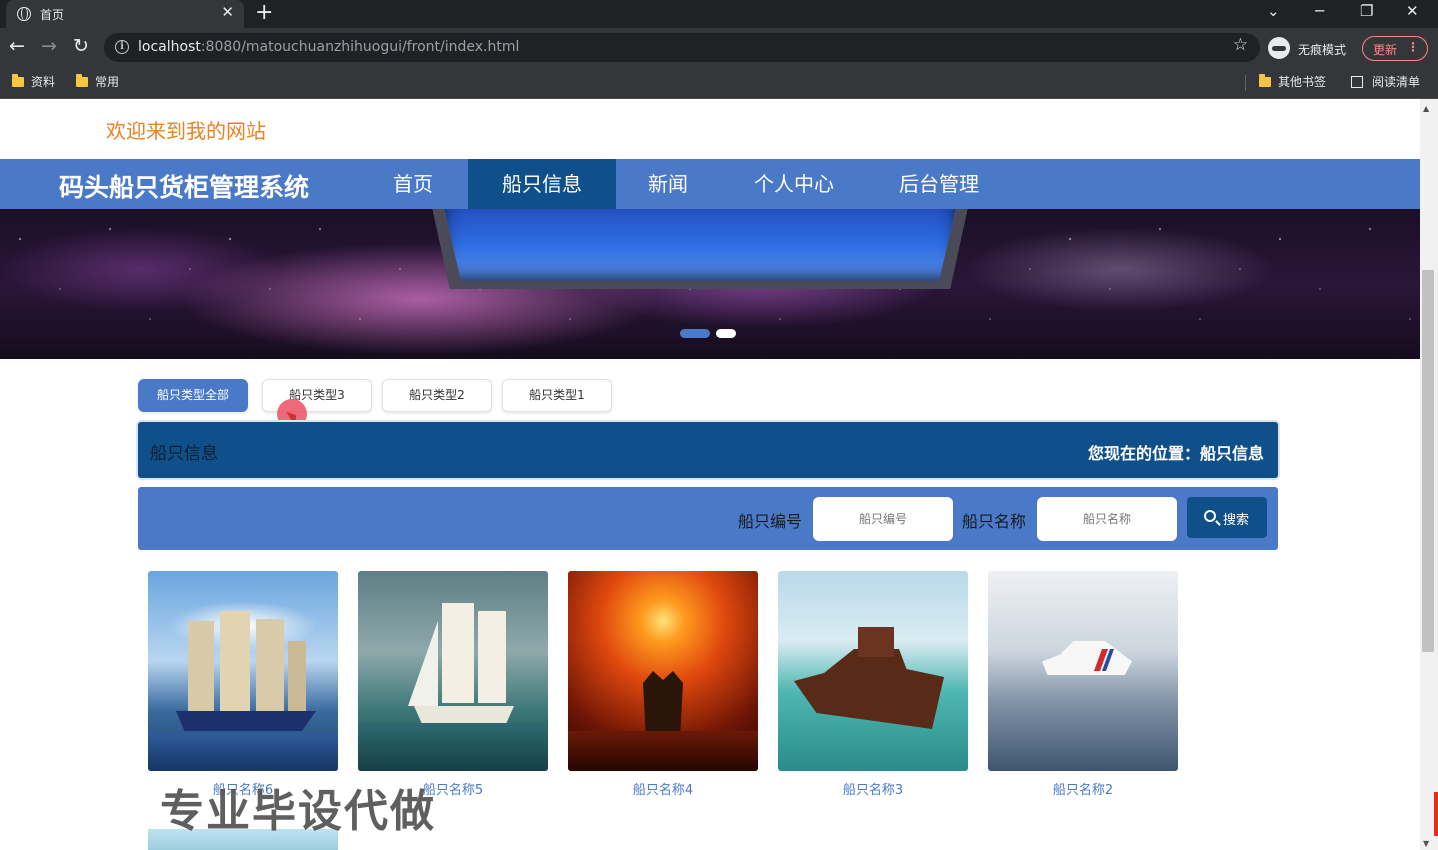 Image resolution: width=1438 pixels, height=850 pixels. What do you see at coordinates (1428, 461) in the screenshot?
I see `scrollbar-thumb` at bounding box center [1428, 461].